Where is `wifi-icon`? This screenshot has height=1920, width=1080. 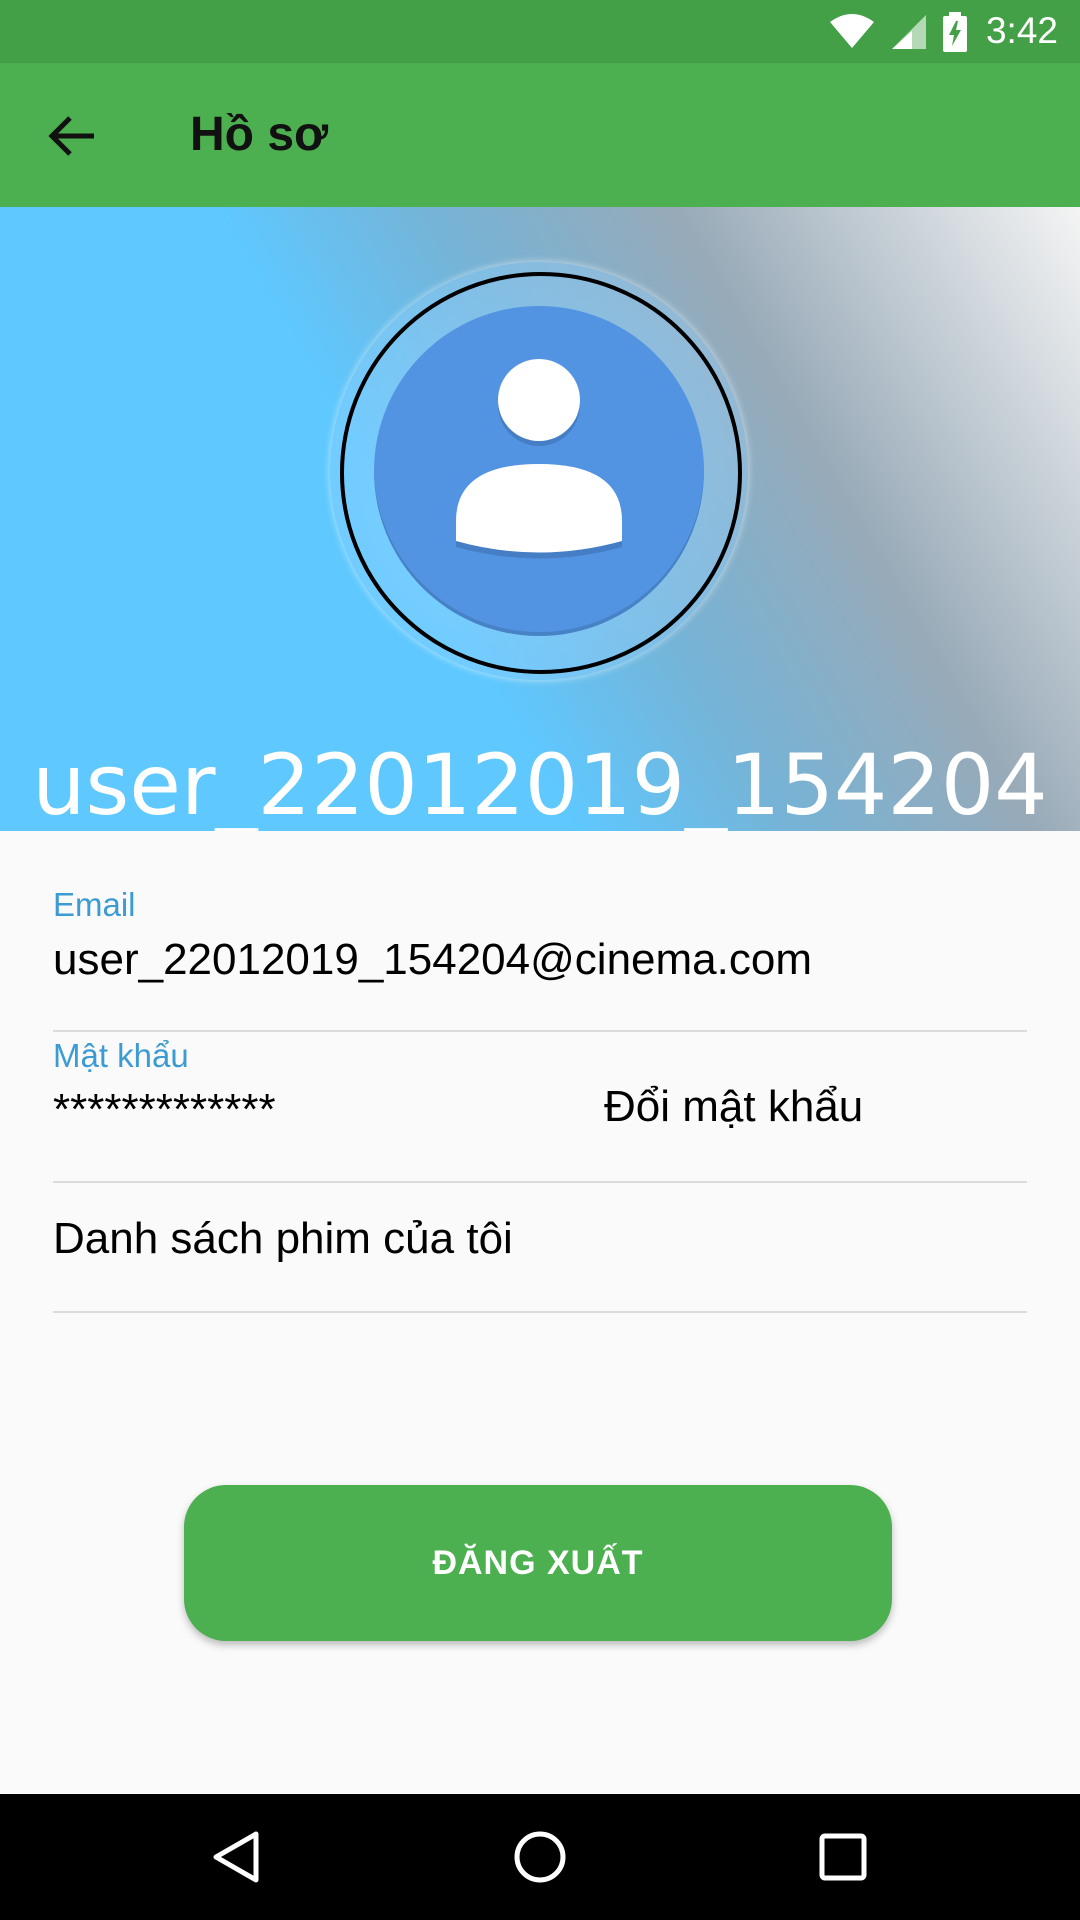
wifi-icon is located at coordinates (852, 31).